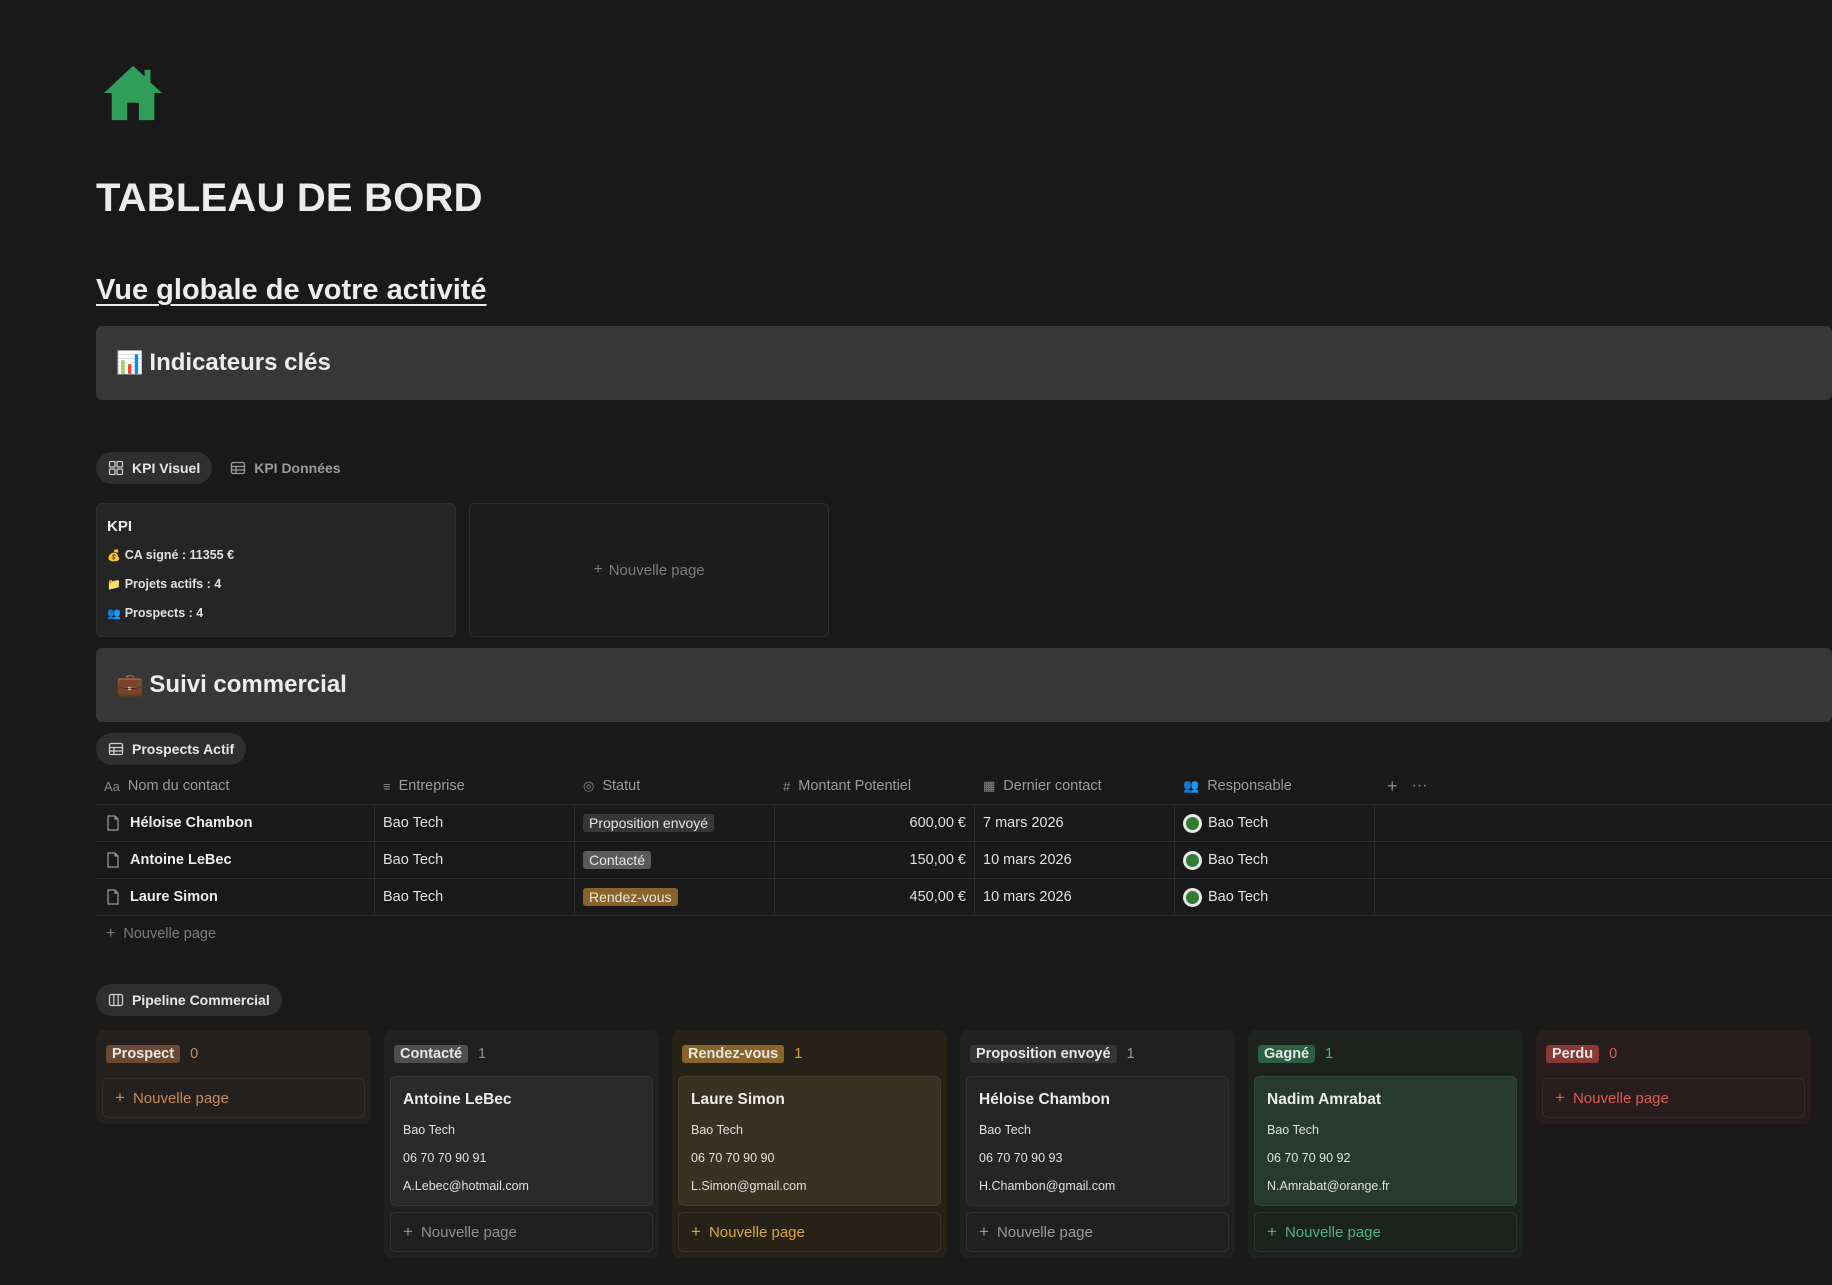 Image resolution: width=1832 pixels, height=1285 pixels. Describe the element at coordinates (475, 786) in the screenshot. I see `column-header-company: ≡ Entreprise` at that location.